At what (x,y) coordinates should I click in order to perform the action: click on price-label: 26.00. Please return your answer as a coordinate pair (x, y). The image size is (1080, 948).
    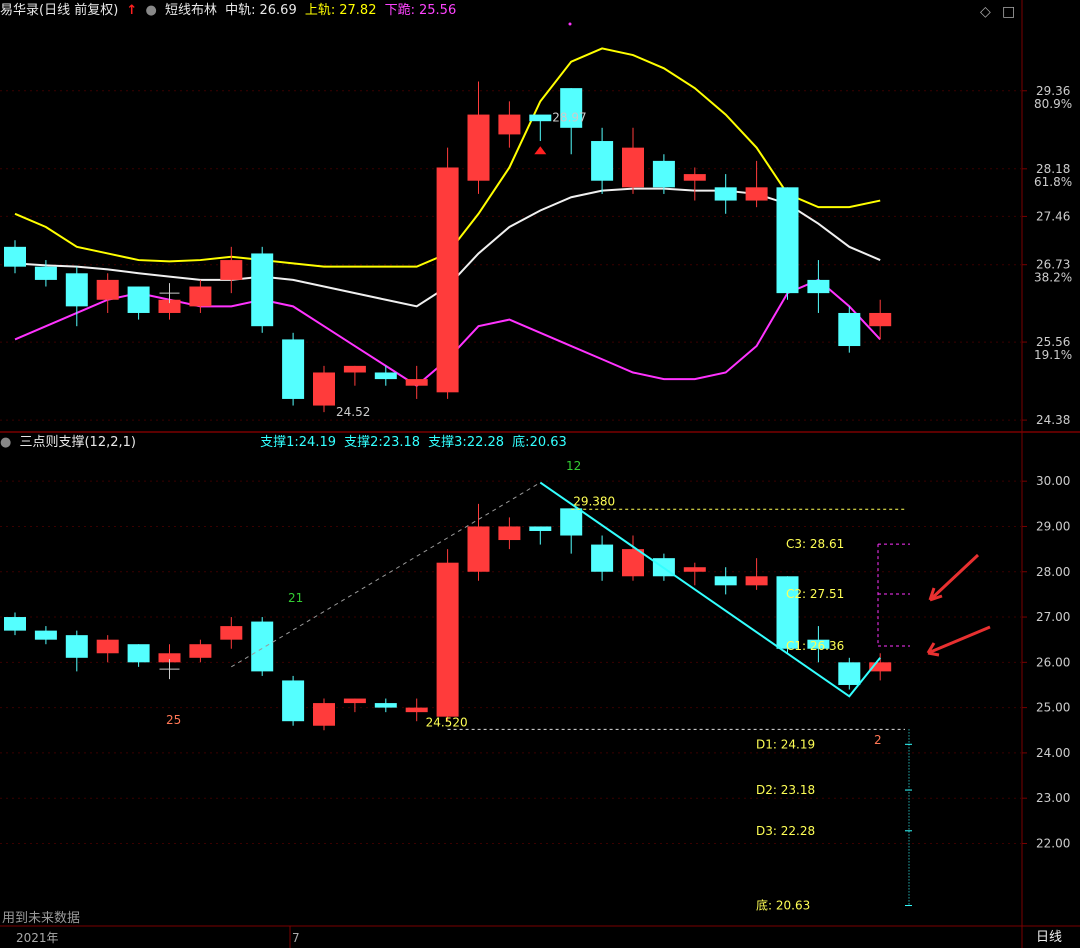
    Looking at the image, I should click on (1053, 662).